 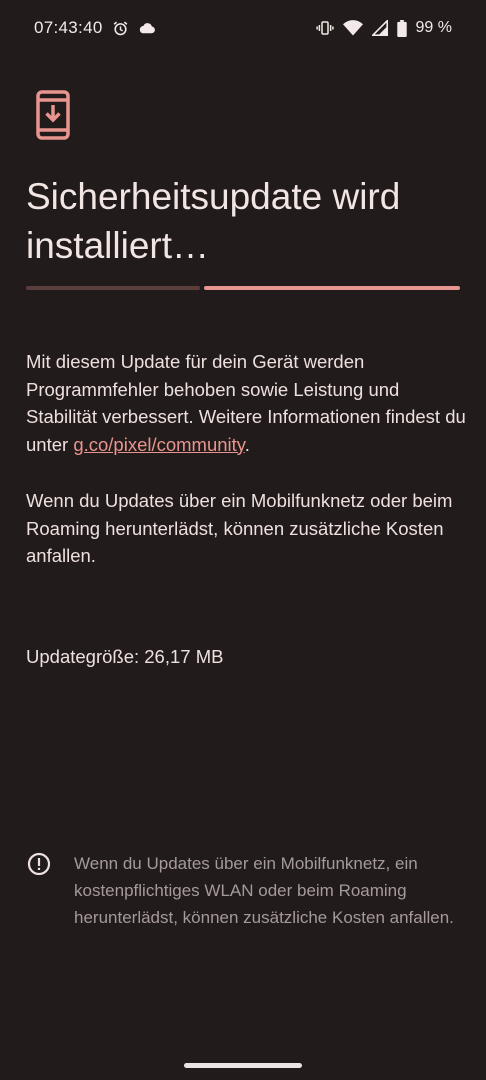 I want to click on home-indicator, so click(x=243, y=1065).